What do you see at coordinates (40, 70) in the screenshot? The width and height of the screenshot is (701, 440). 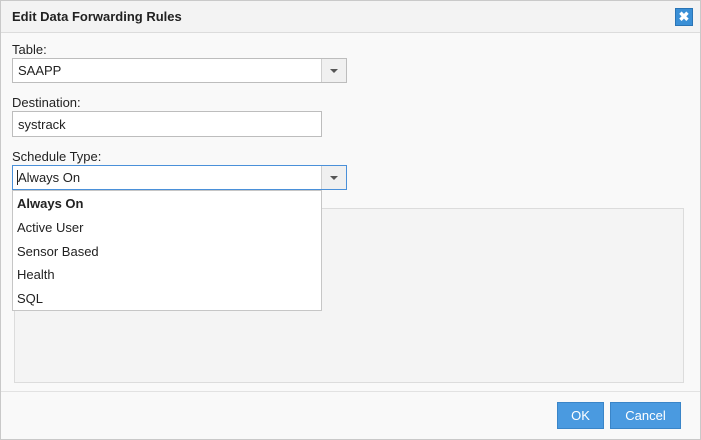 I see `table-select-value: SAAPP` at bounding box center [40, 70].